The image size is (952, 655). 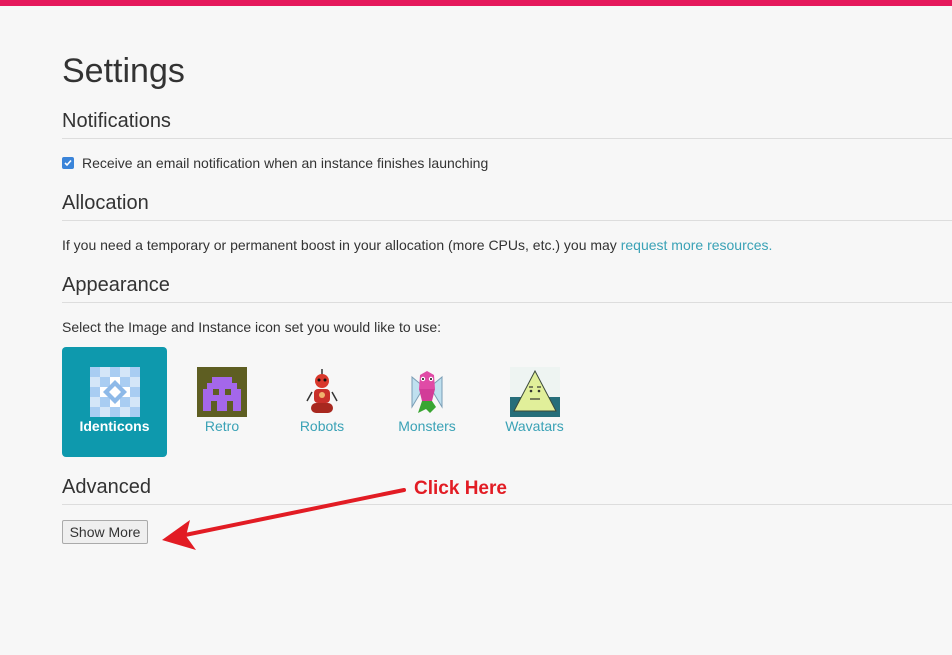 What do you see at coordinates (460, 488) in the screenshot?
I see `click-here-callout: Click Here` at bounding box center [460, 488].